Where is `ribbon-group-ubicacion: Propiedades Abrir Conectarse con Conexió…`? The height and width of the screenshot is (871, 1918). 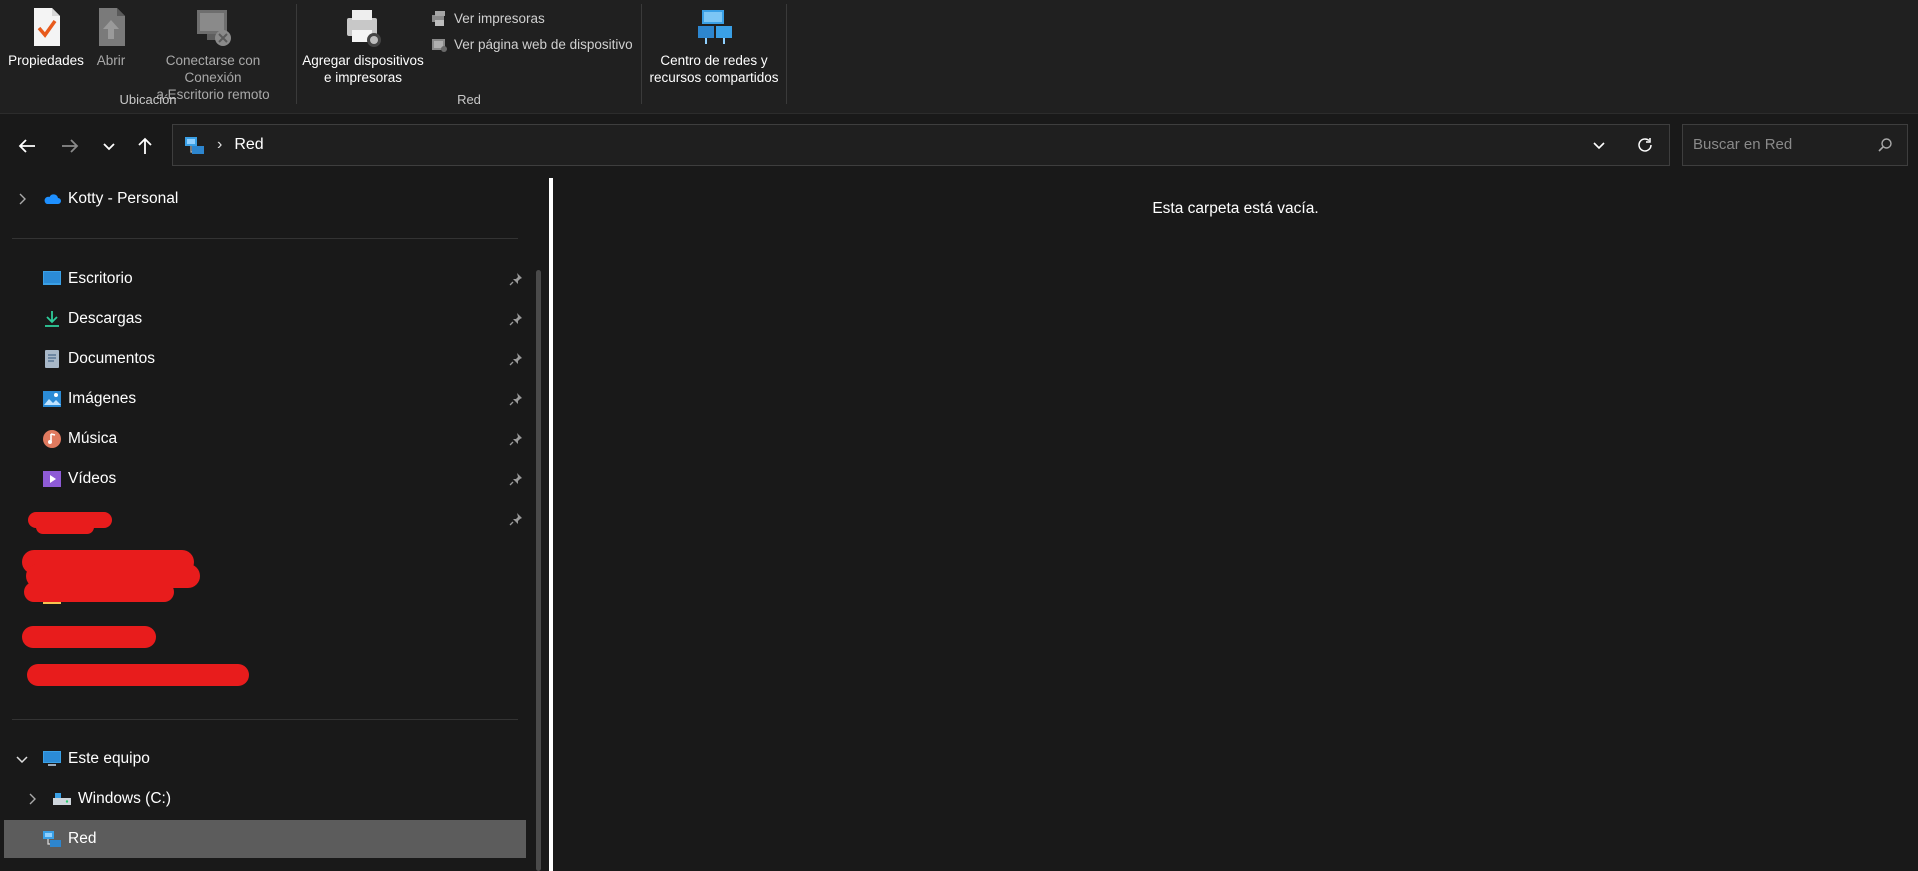
ribbon-group-ubicacion: Propiedades Abrir Conectarse con Conexió… is located at coordinates (148, 56).